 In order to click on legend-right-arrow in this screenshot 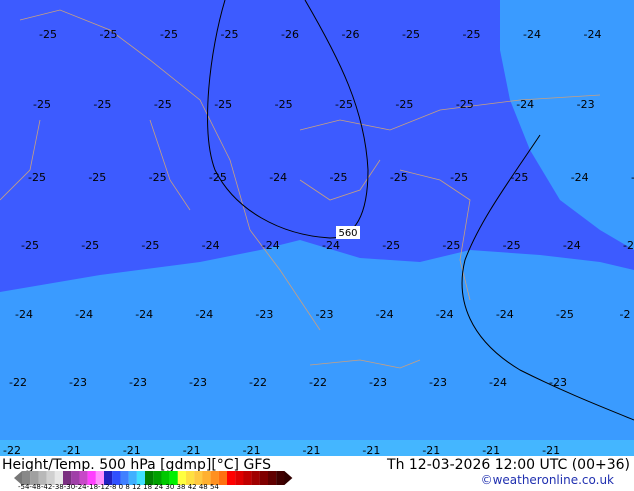, I will do `click(288, 478)`.